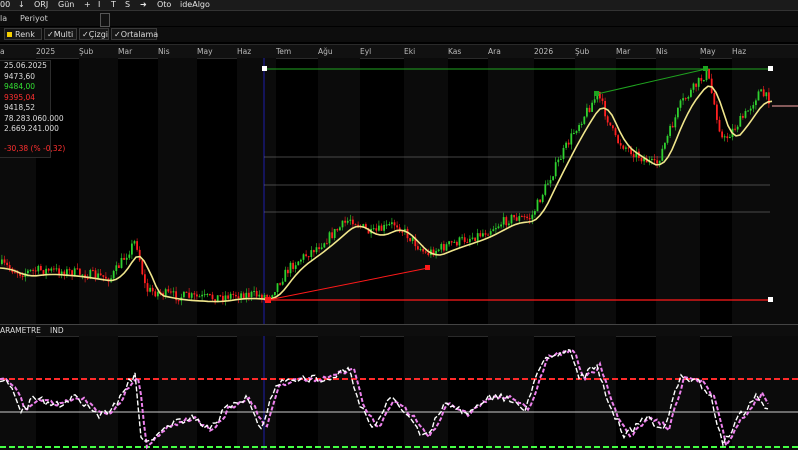 The height and width of the screenshot is (450, 798). What do you see at coordinates (105, 20) in the screenshot?
I see `period-dropdown` at bounding box center [105, 20].